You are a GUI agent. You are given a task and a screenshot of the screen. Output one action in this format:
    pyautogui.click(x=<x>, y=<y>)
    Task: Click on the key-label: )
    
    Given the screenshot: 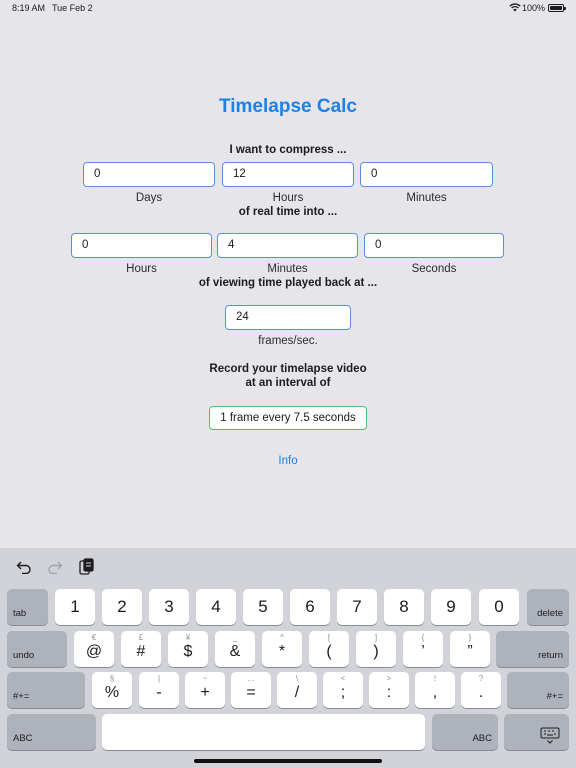 What is the action you would take?
    pyautogui.click(x=376, y=651)
    